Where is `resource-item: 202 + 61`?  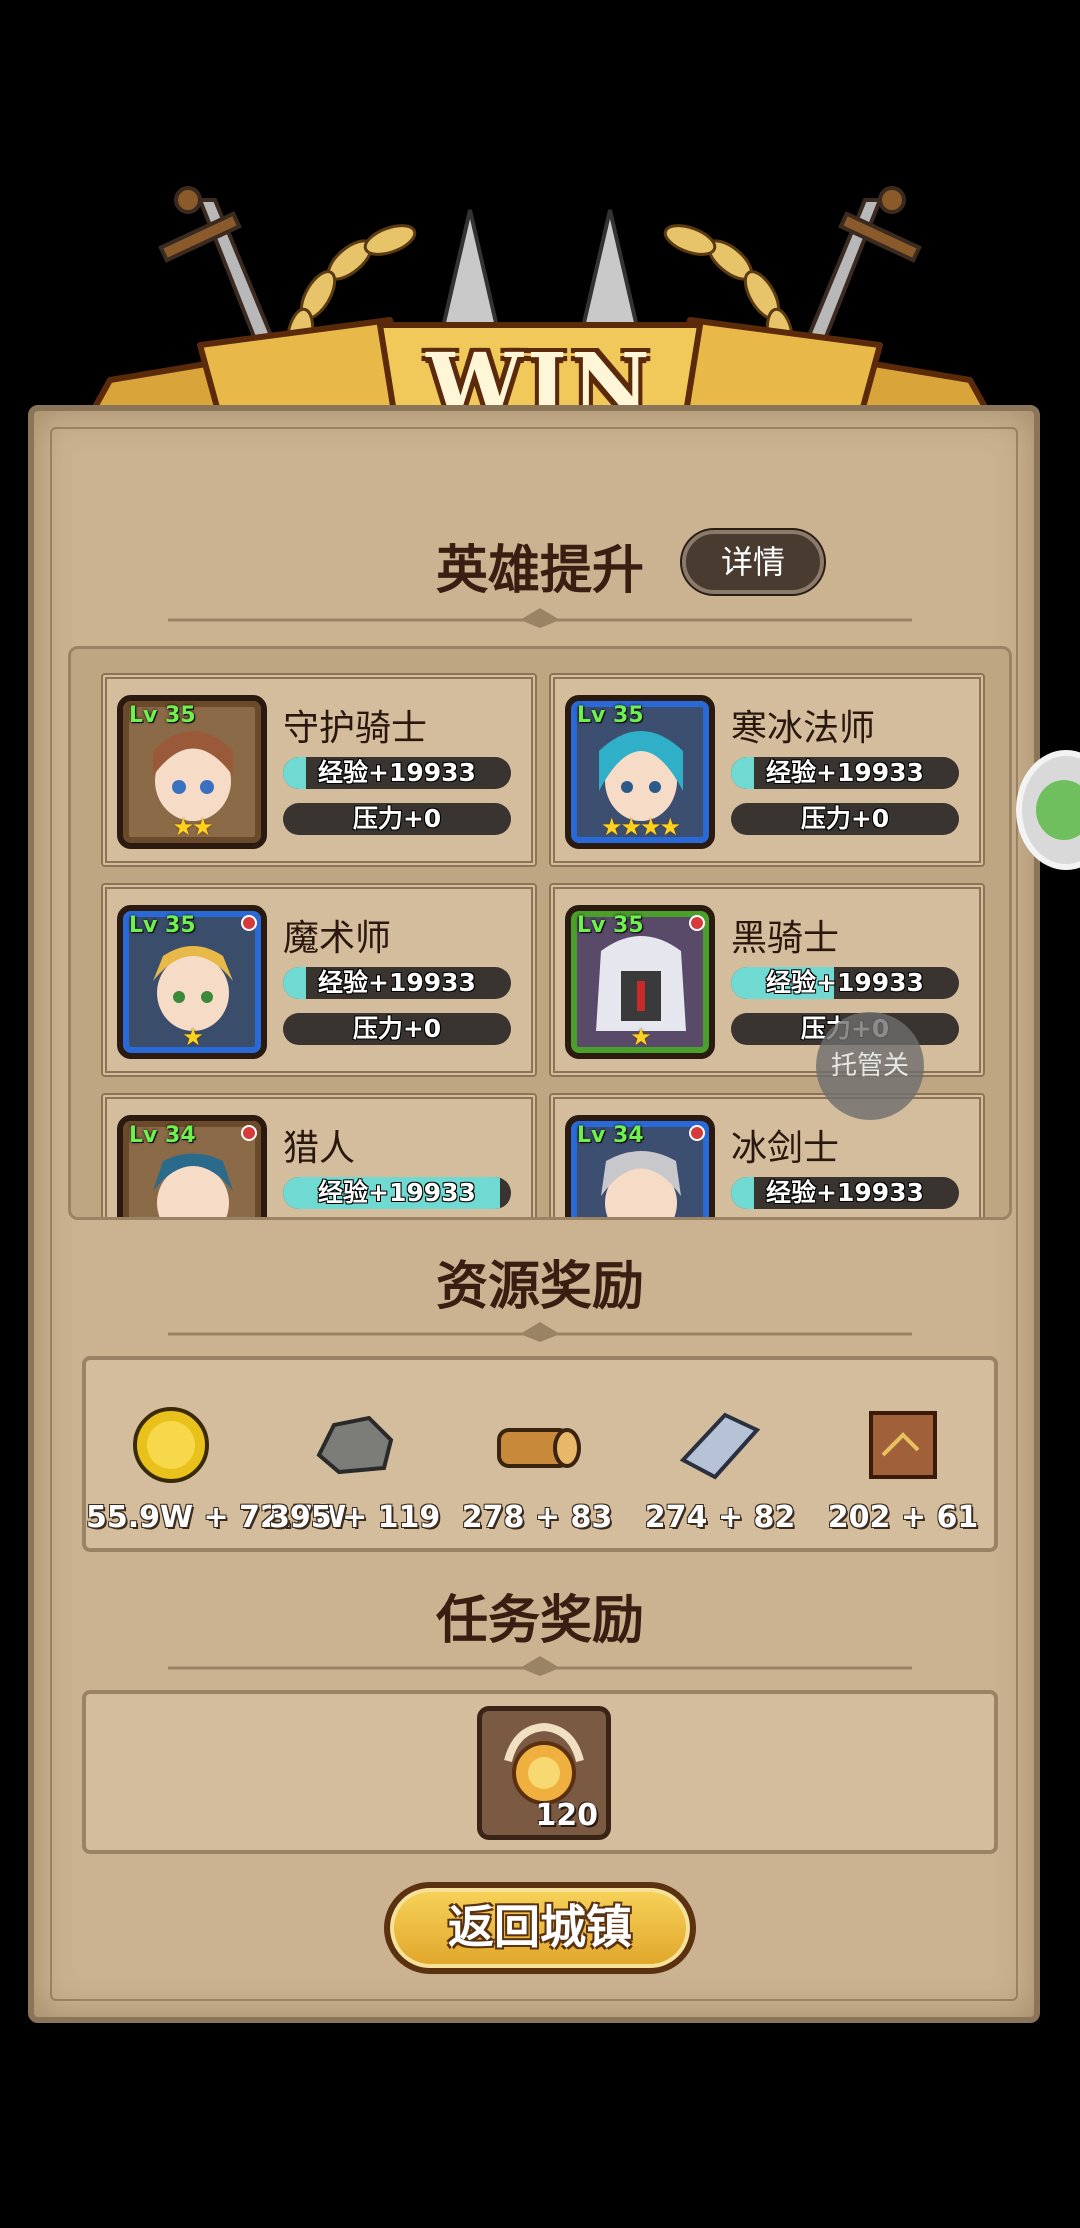
resource-item: 202 + 61 is located at coordinates (903, 1467).